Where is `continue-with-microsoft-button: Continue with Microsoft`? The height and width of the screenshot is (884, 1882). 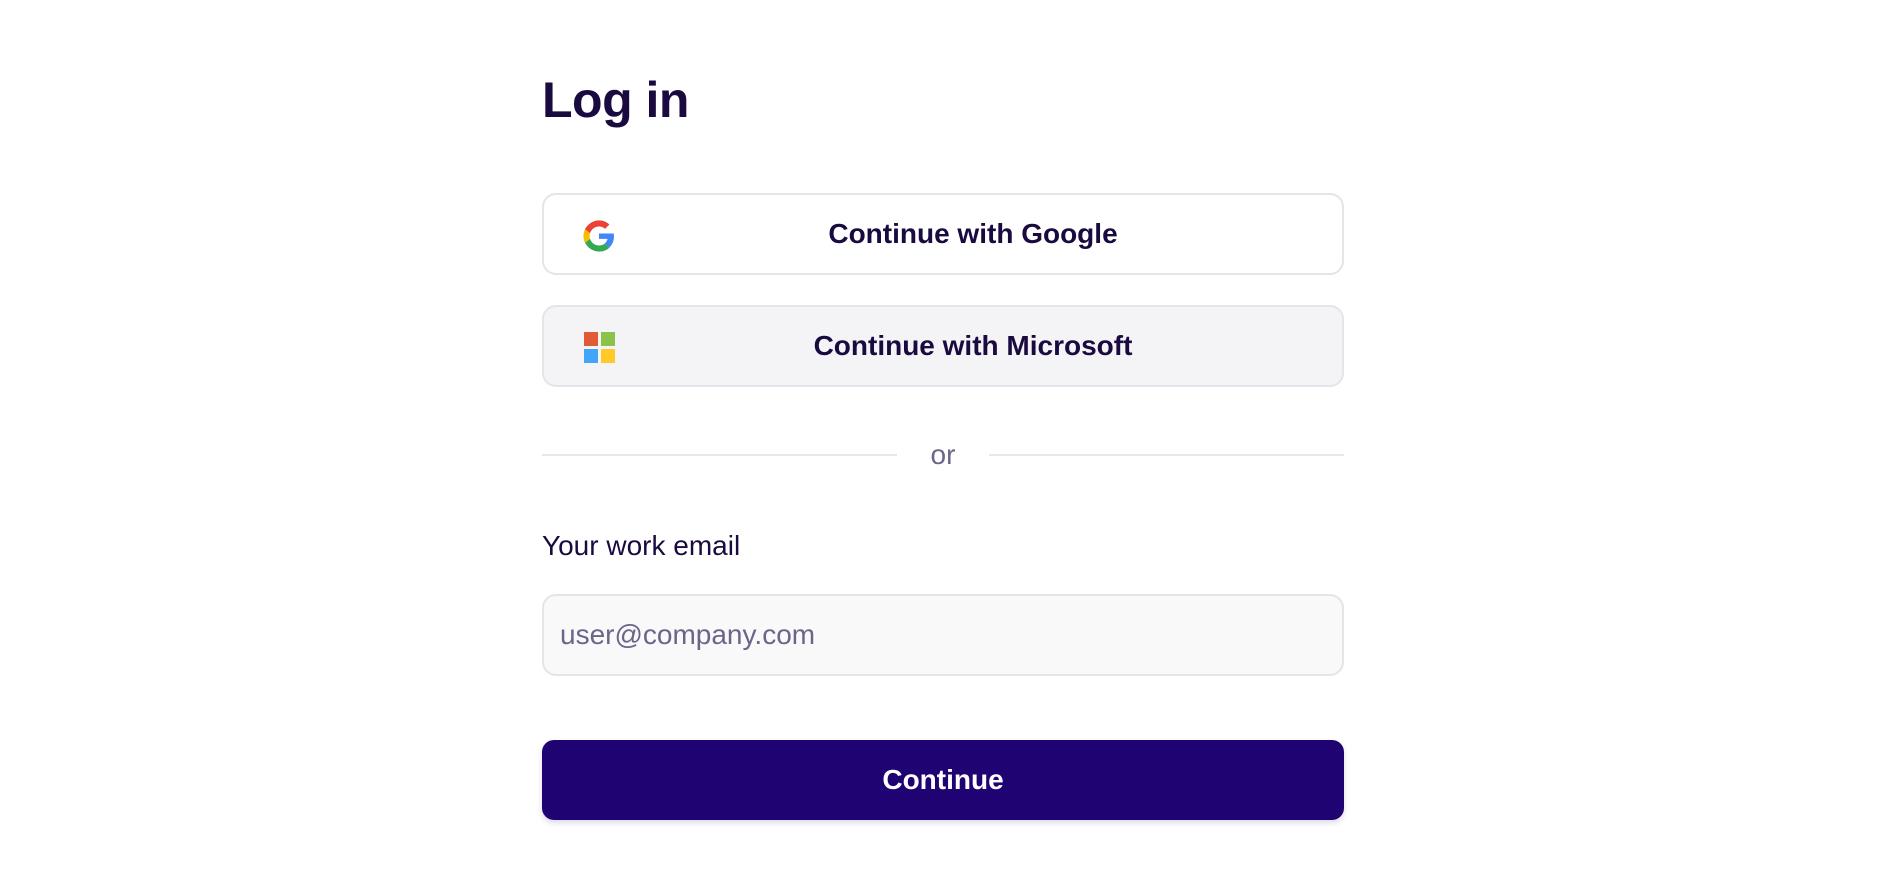
continue-with-microsoft-button: Continue with Microsoft is located at coordinates (943, 346).